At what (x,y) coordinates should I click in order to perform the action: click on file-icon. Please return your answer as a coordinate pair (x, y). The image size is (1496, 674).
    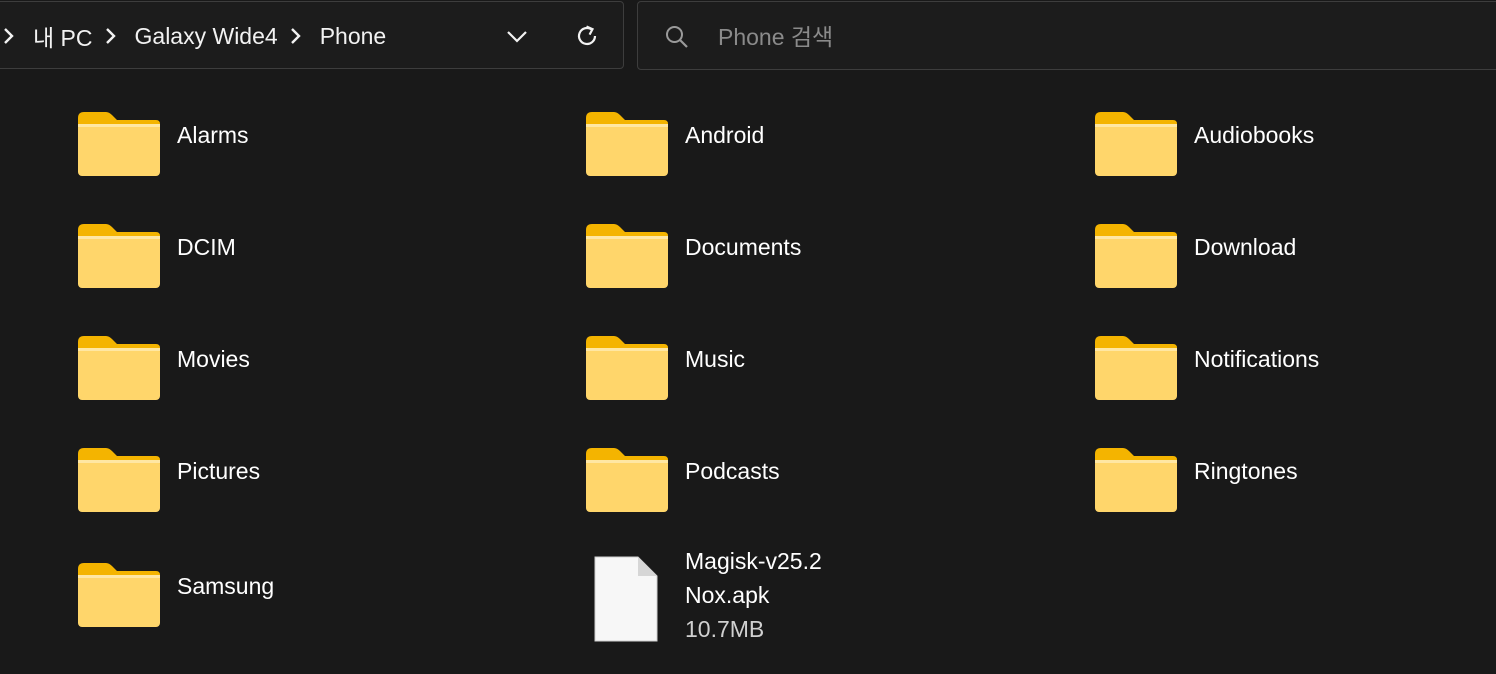
    Looking at the image, I should click on (626, 599).